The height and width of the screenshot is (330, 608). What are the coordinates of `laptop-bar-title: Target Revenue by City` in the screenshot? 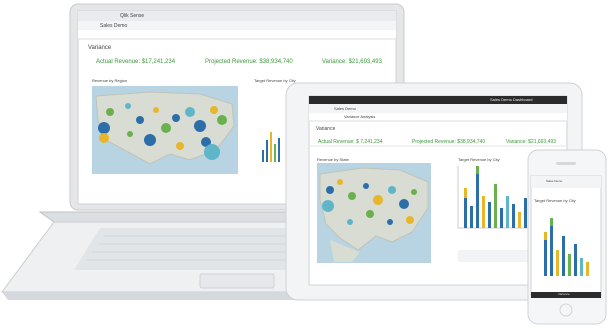 It's located at (275, 80).